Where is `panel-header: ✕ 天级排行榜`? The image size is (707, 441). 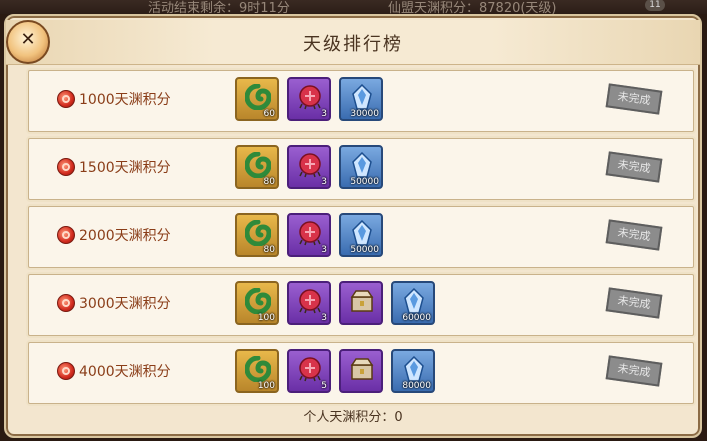
panel-header: ✕ 天级排行榜 is located at coordinates (353, 42).